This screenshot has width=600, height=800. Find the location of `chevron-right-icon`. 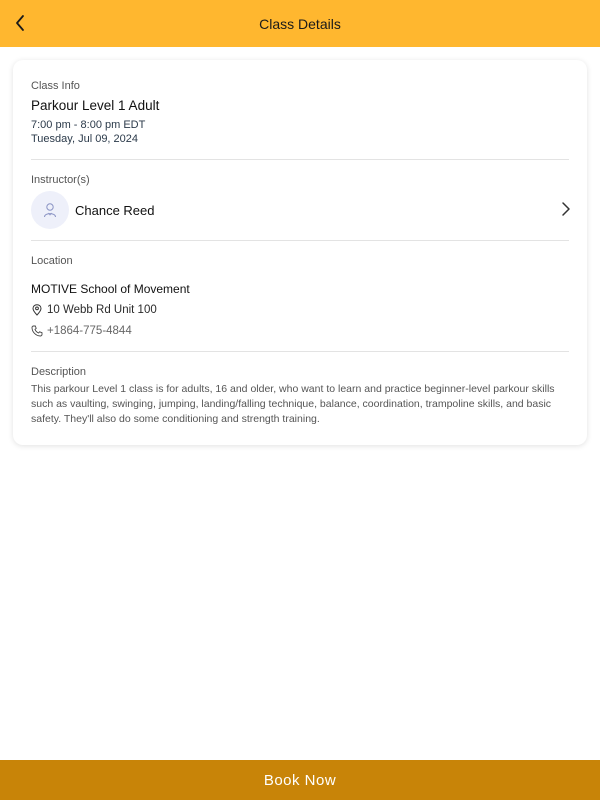

chevron-right-icon is located at coordinates (566, 209).